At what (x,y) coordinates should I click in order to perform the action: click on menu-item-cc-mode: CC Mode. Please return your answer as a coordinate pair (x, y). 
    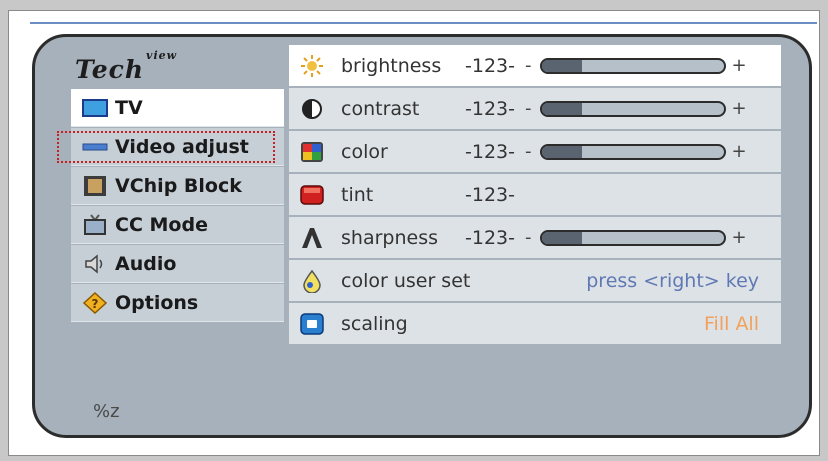
    Looking at the image, I should click on (177, 225).